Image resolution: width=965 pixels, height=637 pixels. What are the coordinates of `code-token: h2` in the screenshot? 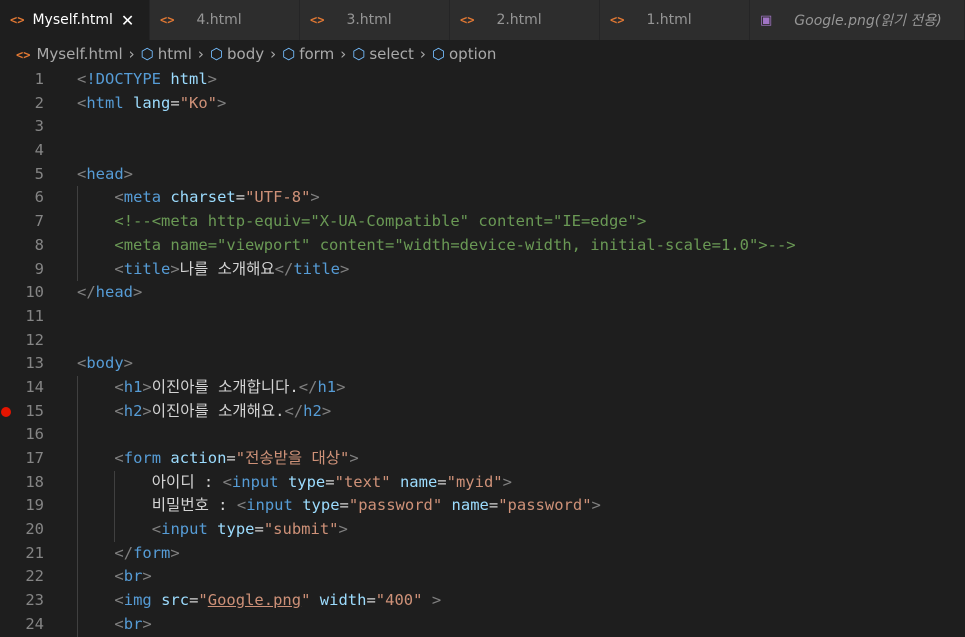 It's located at (312, 410).